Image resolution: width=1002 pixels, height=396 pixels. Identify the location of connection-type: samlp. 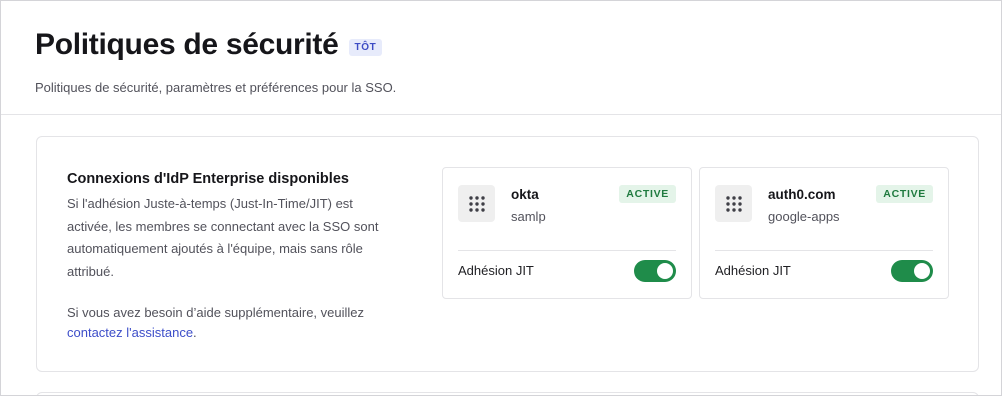
(528, 216).